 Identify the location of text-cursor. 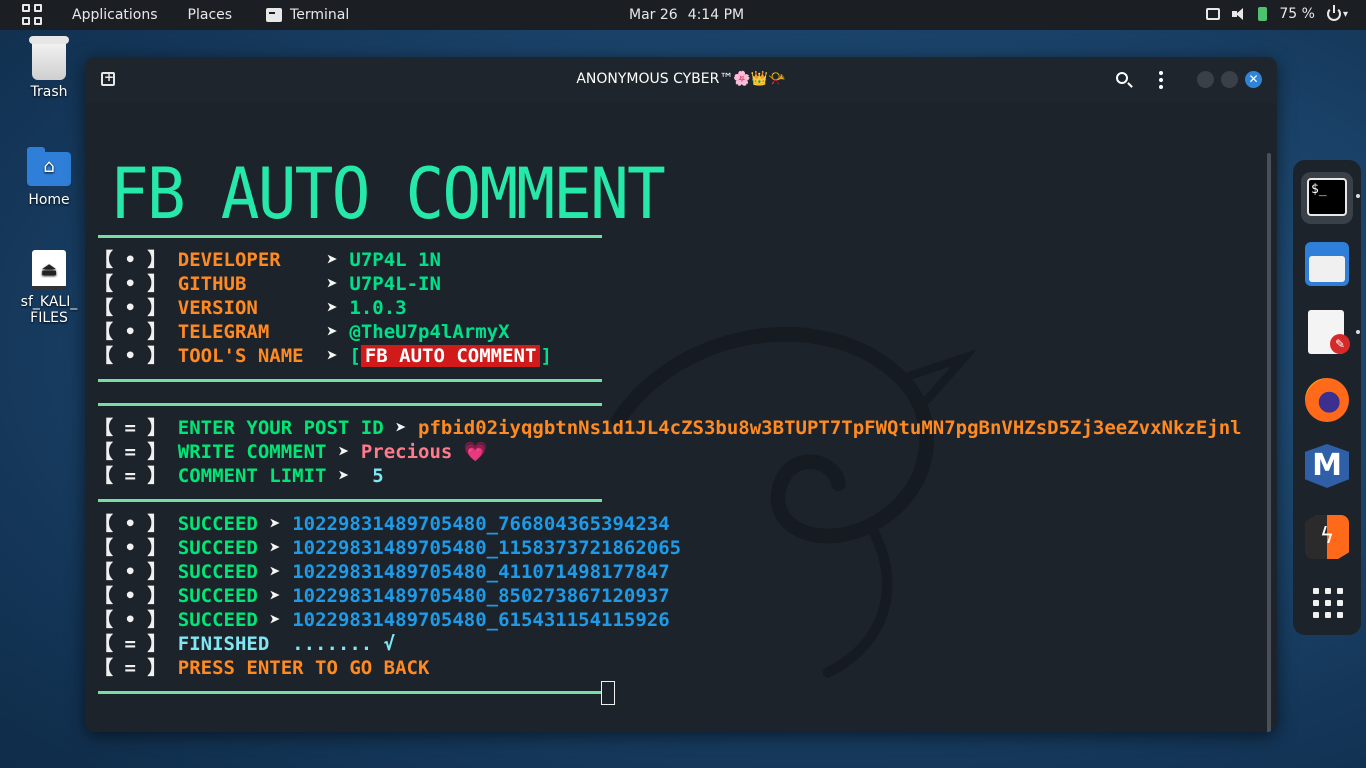
(608, 693).